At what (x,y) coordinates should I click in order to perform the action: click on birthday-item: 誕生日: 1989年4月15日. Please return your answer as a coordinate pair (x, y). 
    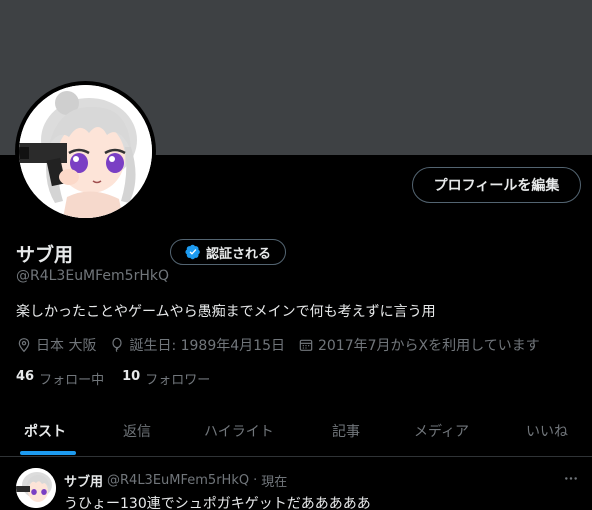
    Looking at the image, I should click on (197, 345).